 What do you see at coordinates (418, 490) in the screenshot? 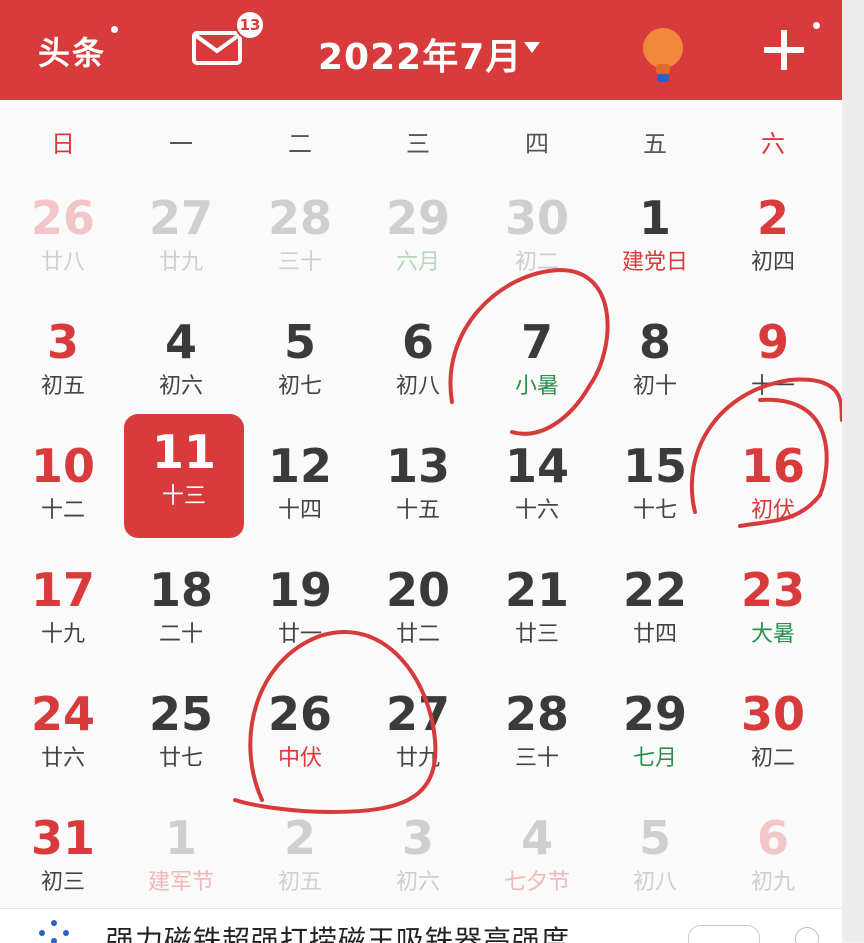
I see `day-cell: 13 十五` at bounding box center [418, 490].